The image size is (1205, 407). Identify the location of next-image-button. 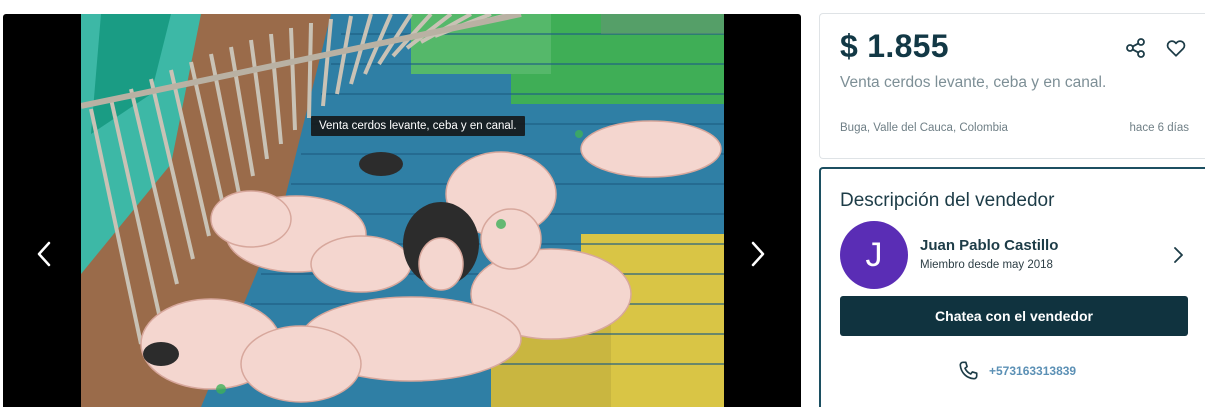
(758, 254).